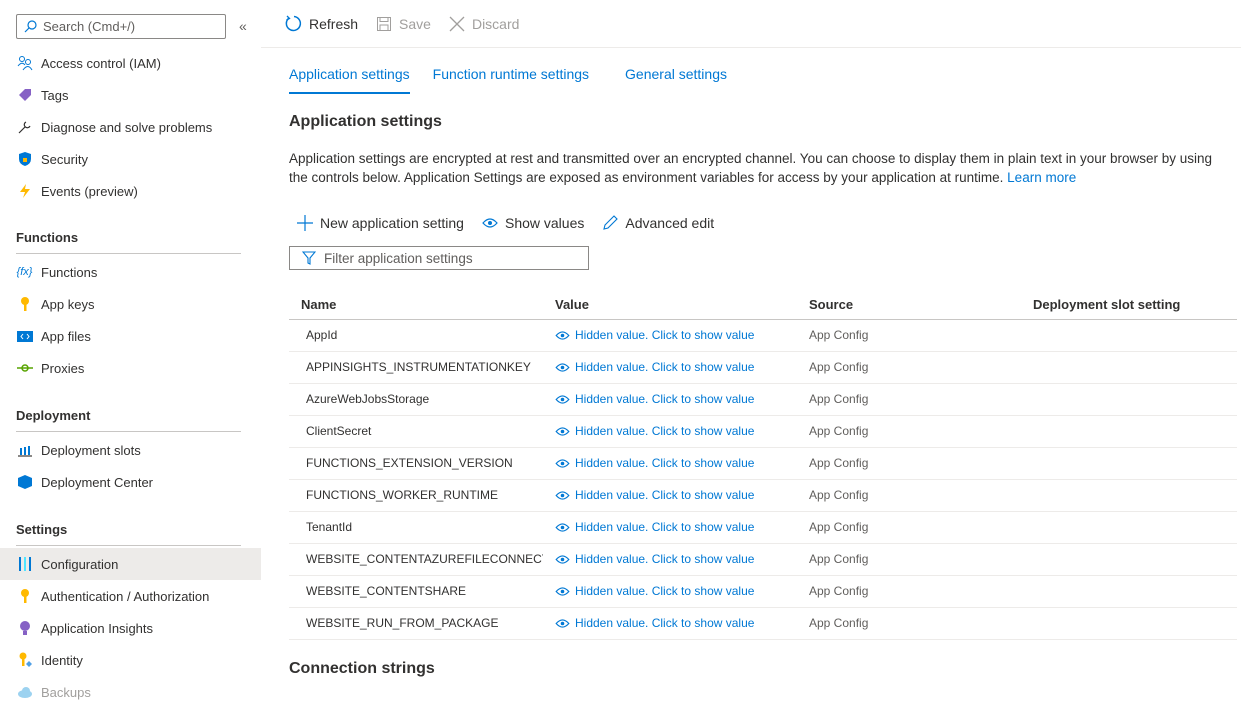  What do you see at coordinates (670, 305) in the screenshot?
I see `column-header-value: Value` at bounding box center [670, 305].